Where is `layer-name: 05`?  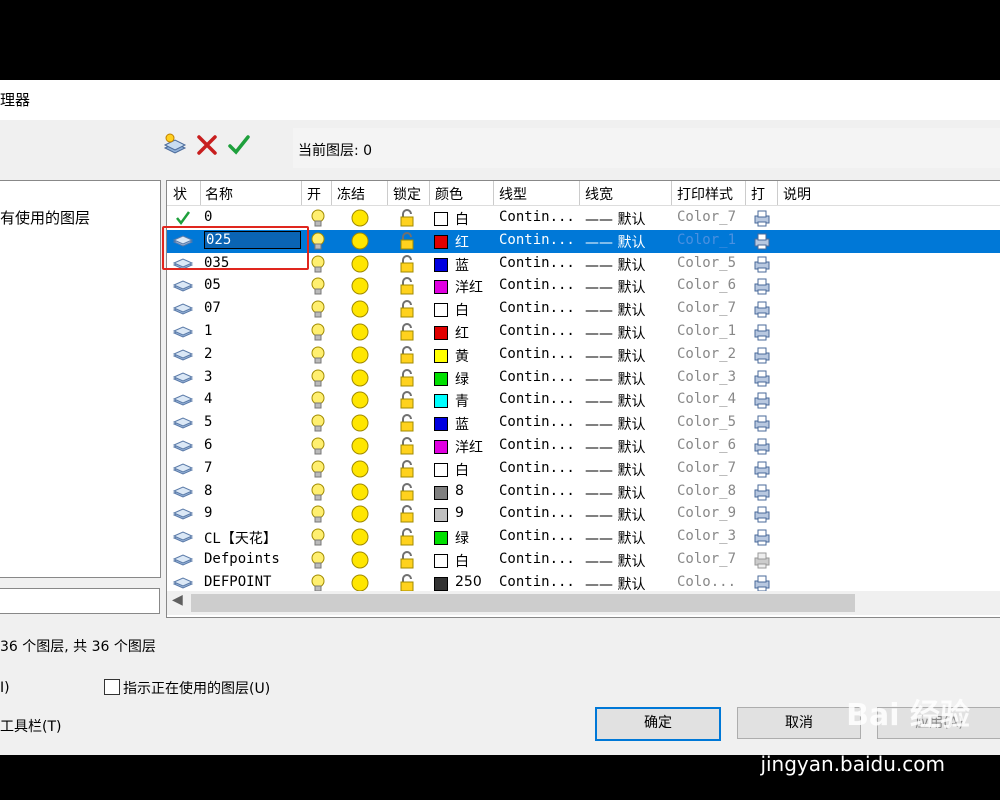
layer-name: 05 is located at coordinates (212, 285).